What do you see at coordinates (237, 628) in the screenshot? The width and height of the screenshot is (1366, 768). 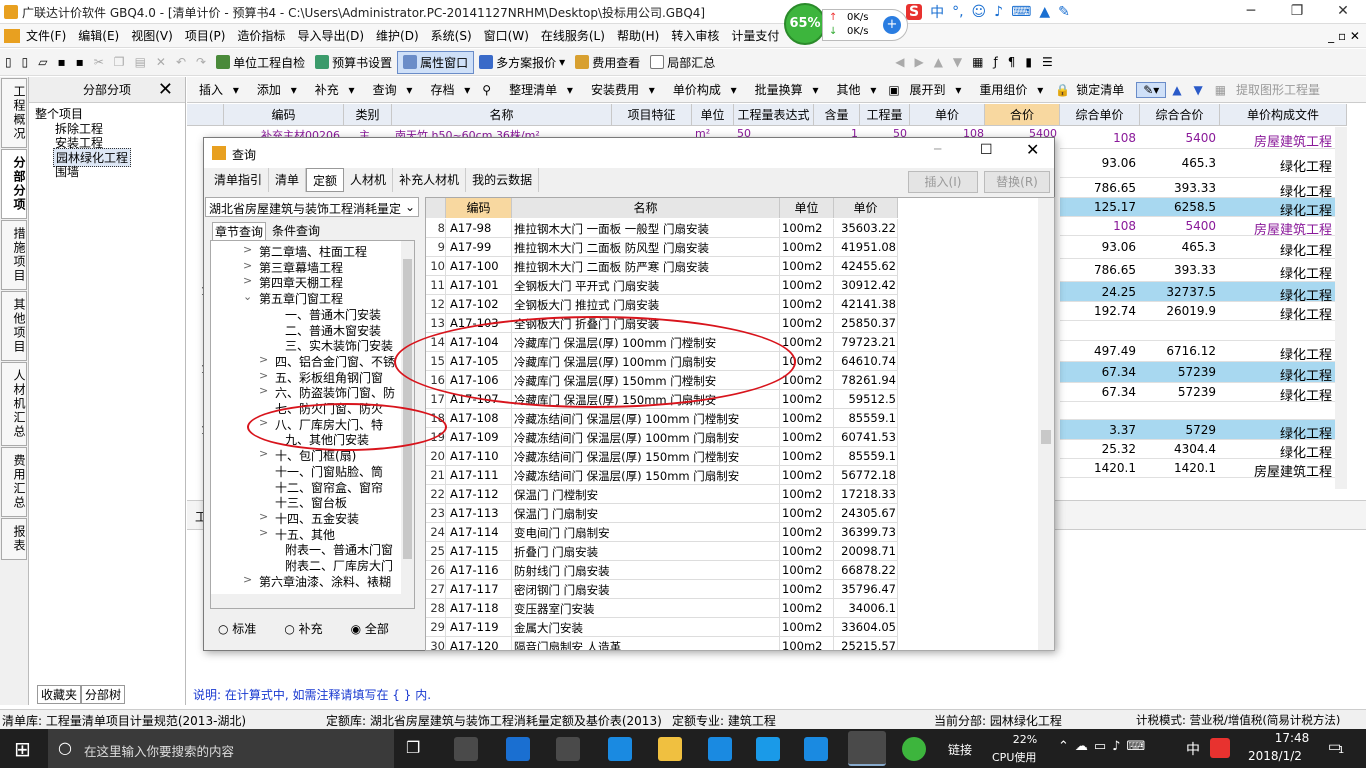 I see `radio-standard: ○ 标准` at bounding box center [237, 628].